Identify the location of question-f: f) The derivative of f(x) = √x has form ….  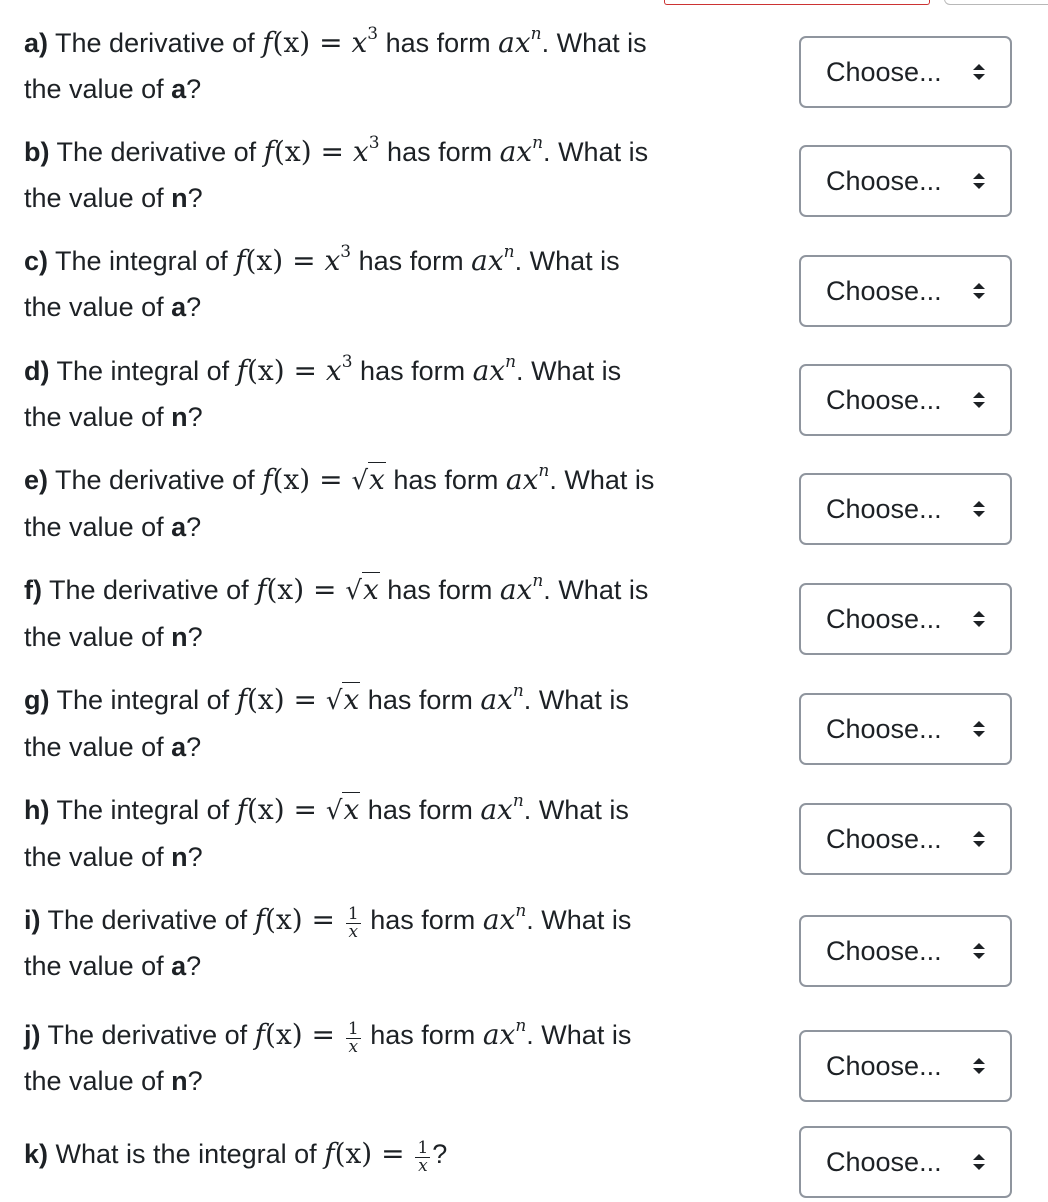
(524, 622).